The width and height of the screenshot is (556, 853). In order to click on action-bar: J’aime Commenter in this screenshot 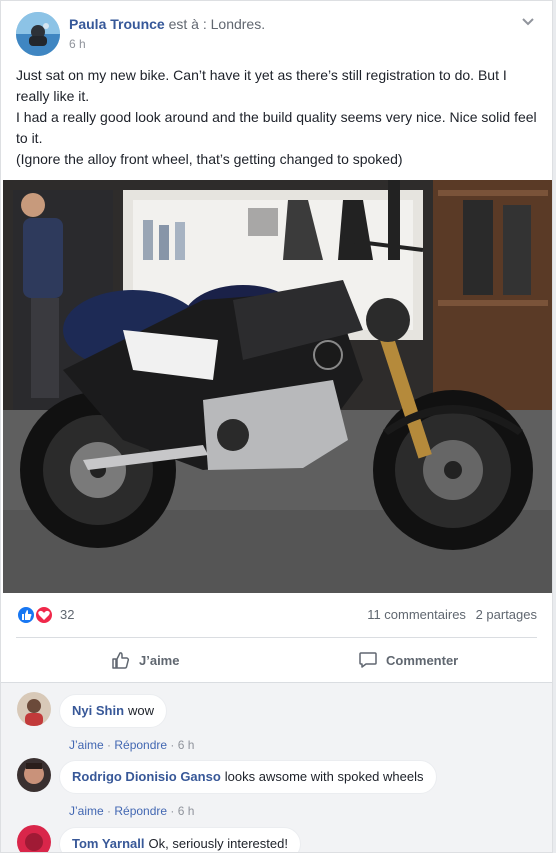, I will do `click(276, 660)`.